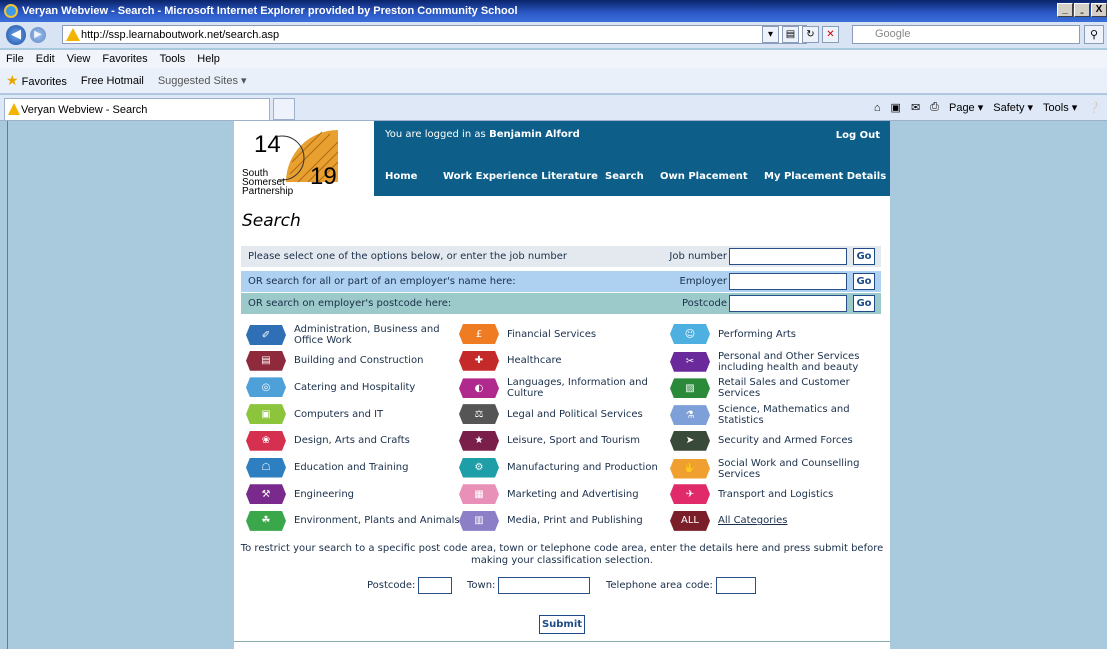 Image resolution: width=1107 pixels, height=649 pixels. Describe the element at coordinates (1094, 107) in the screenshot. I see `help-icon: ❔` at that location.